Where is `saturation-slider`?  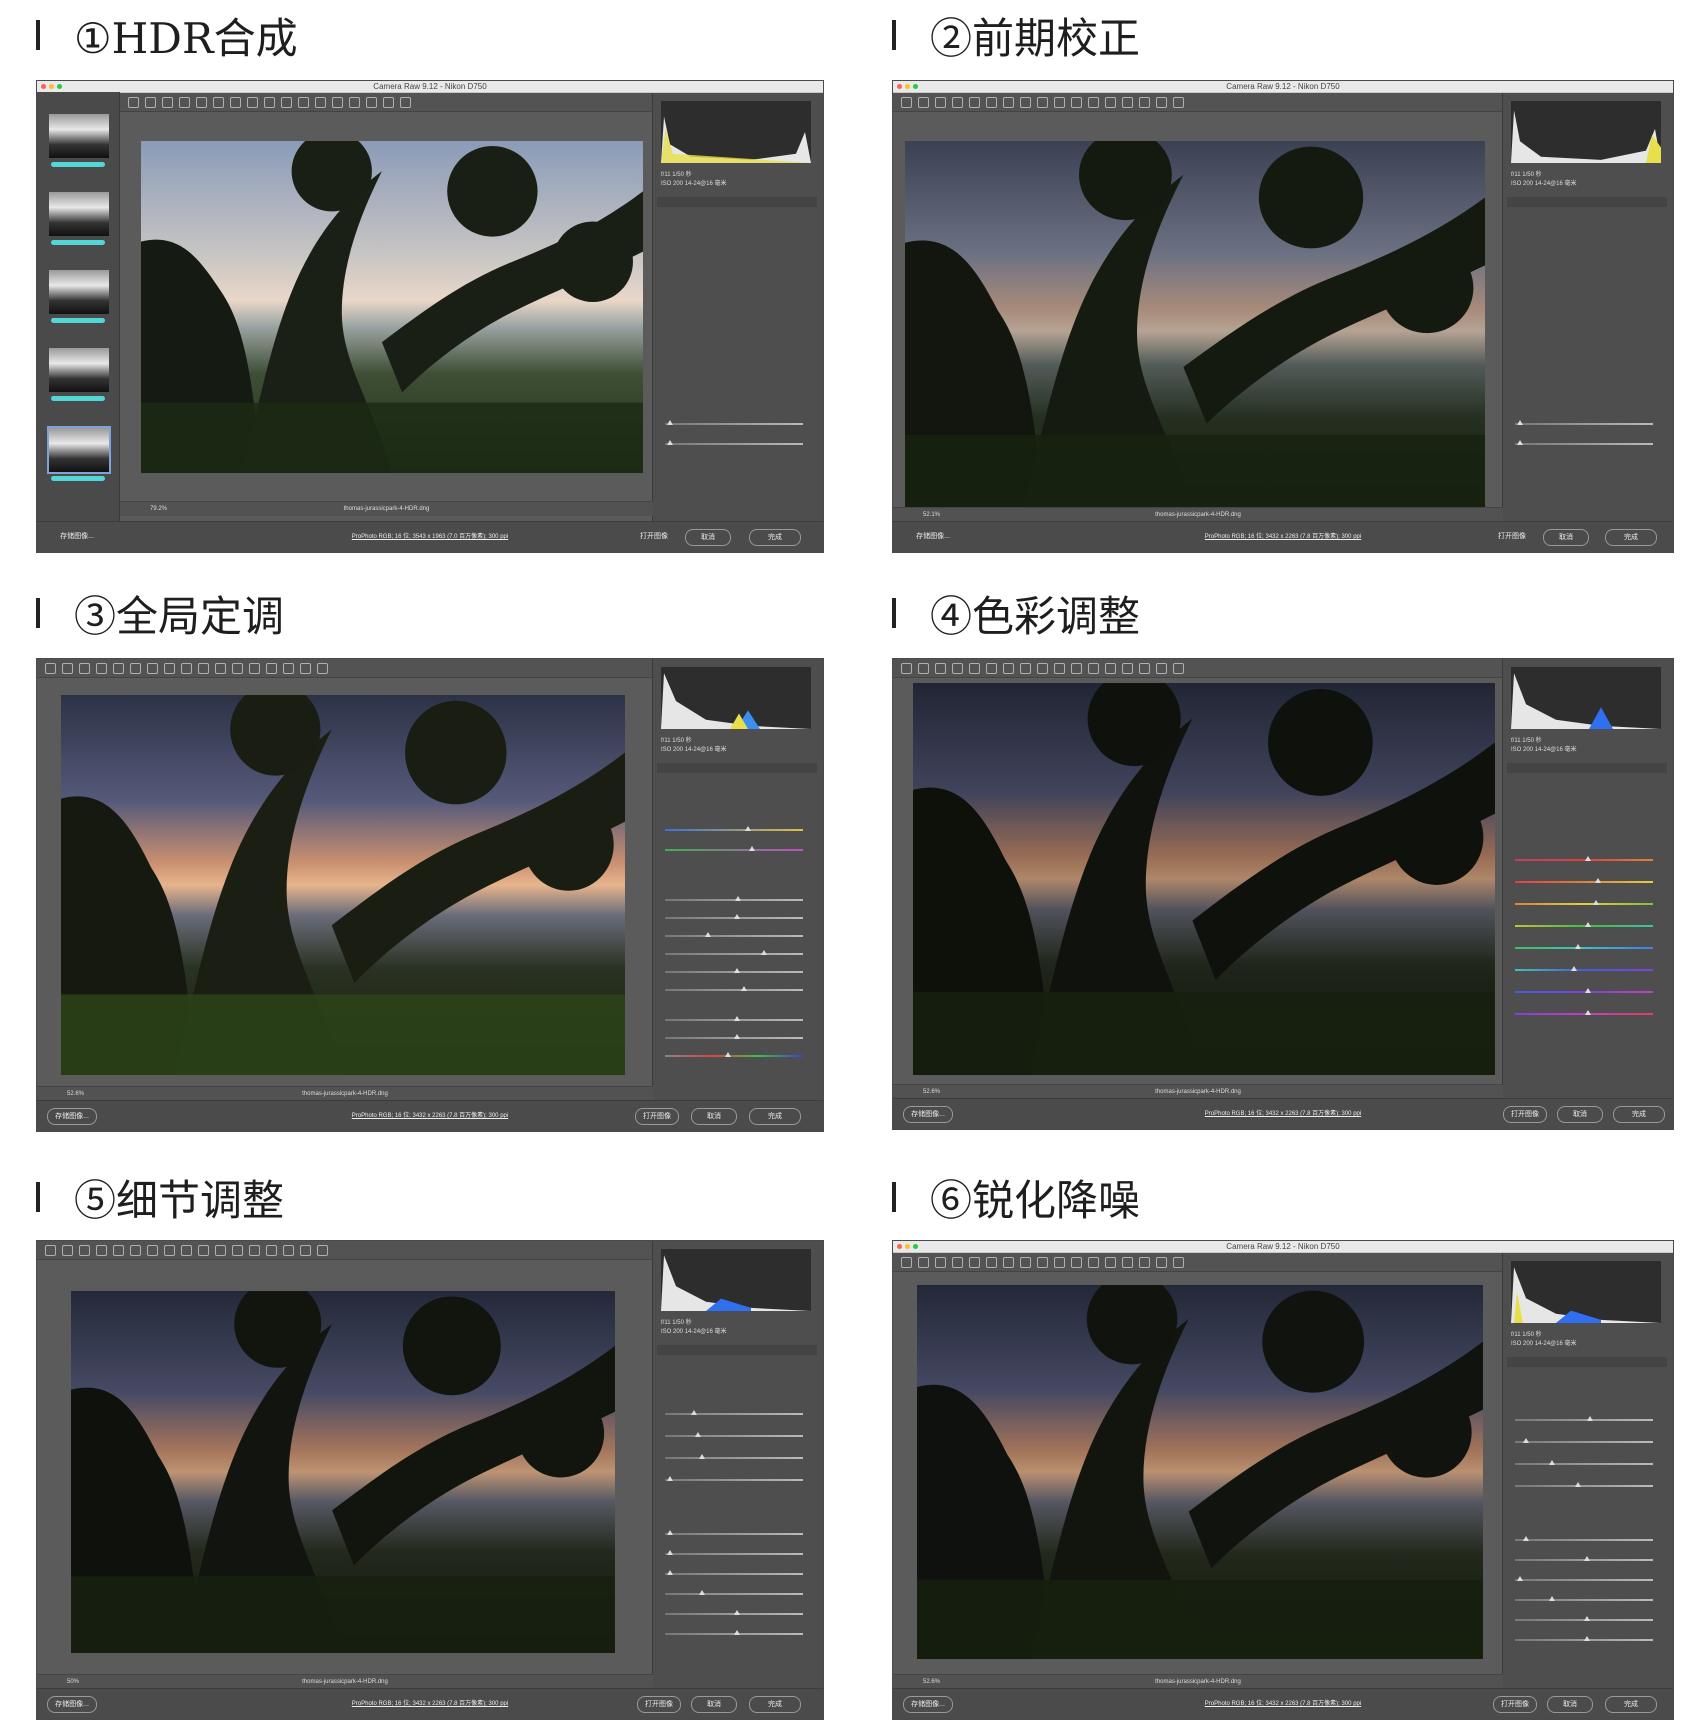
saturation-slider is located at coordinates (734, 1054).